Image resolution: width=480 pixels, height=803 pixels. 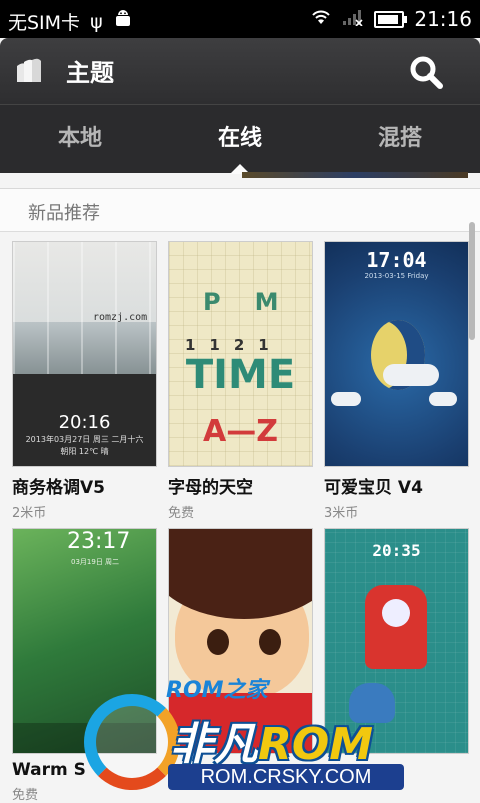 I want to click on preview-time: 17:04, so click(x=396, y=260).